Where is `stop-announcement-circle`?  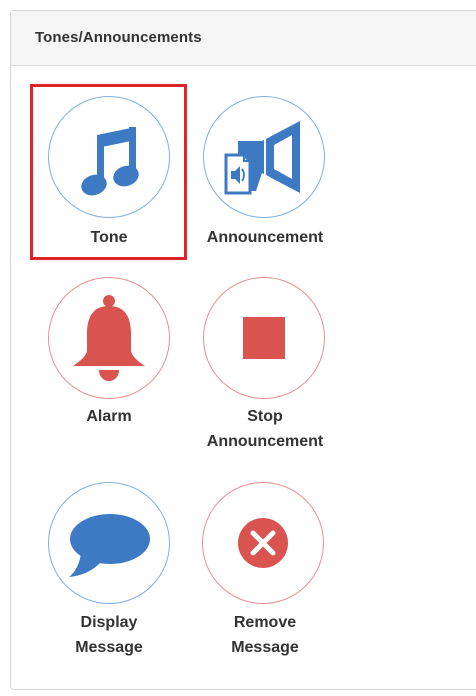 stop-announcement-circle is located at coordinates (264, 338).